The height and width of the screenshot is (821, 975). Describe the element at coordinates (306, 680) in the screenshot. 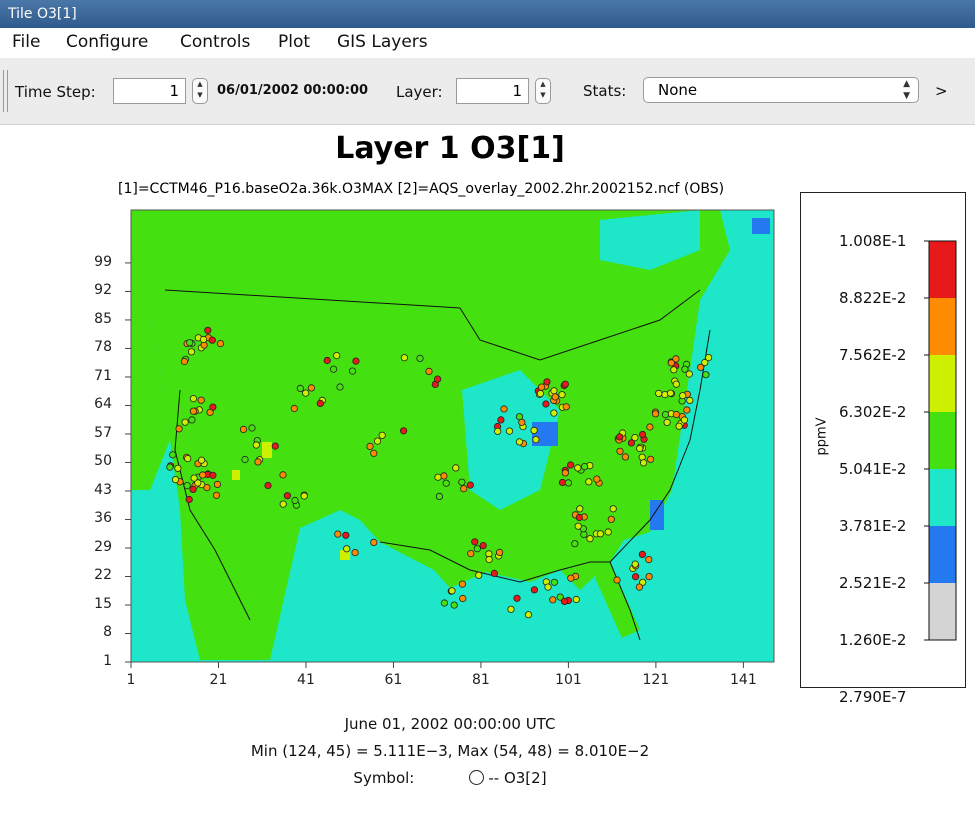

I see `x-tick-label: 41` at that location.